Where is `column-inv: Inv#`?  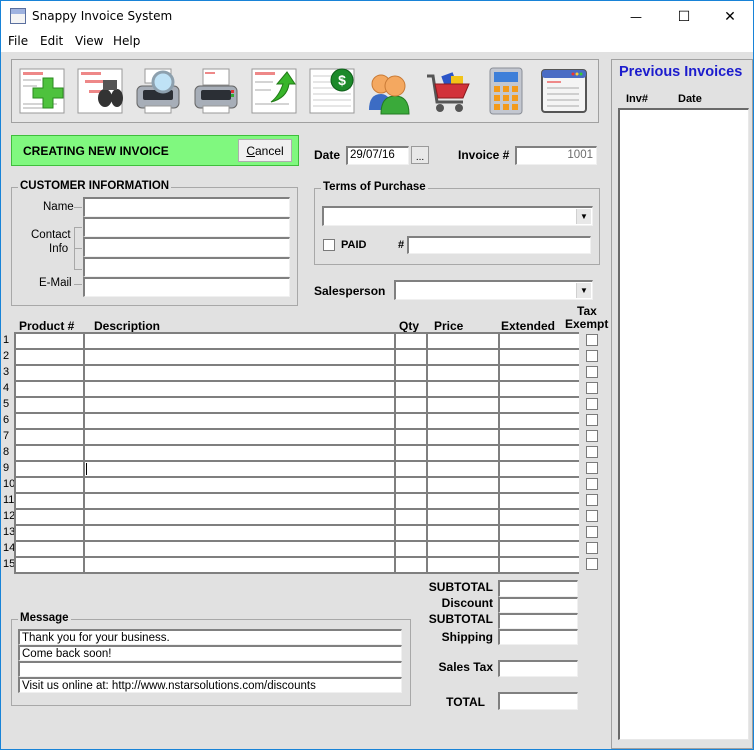
column-inv: Inv# is located at coordinates (637, 99).